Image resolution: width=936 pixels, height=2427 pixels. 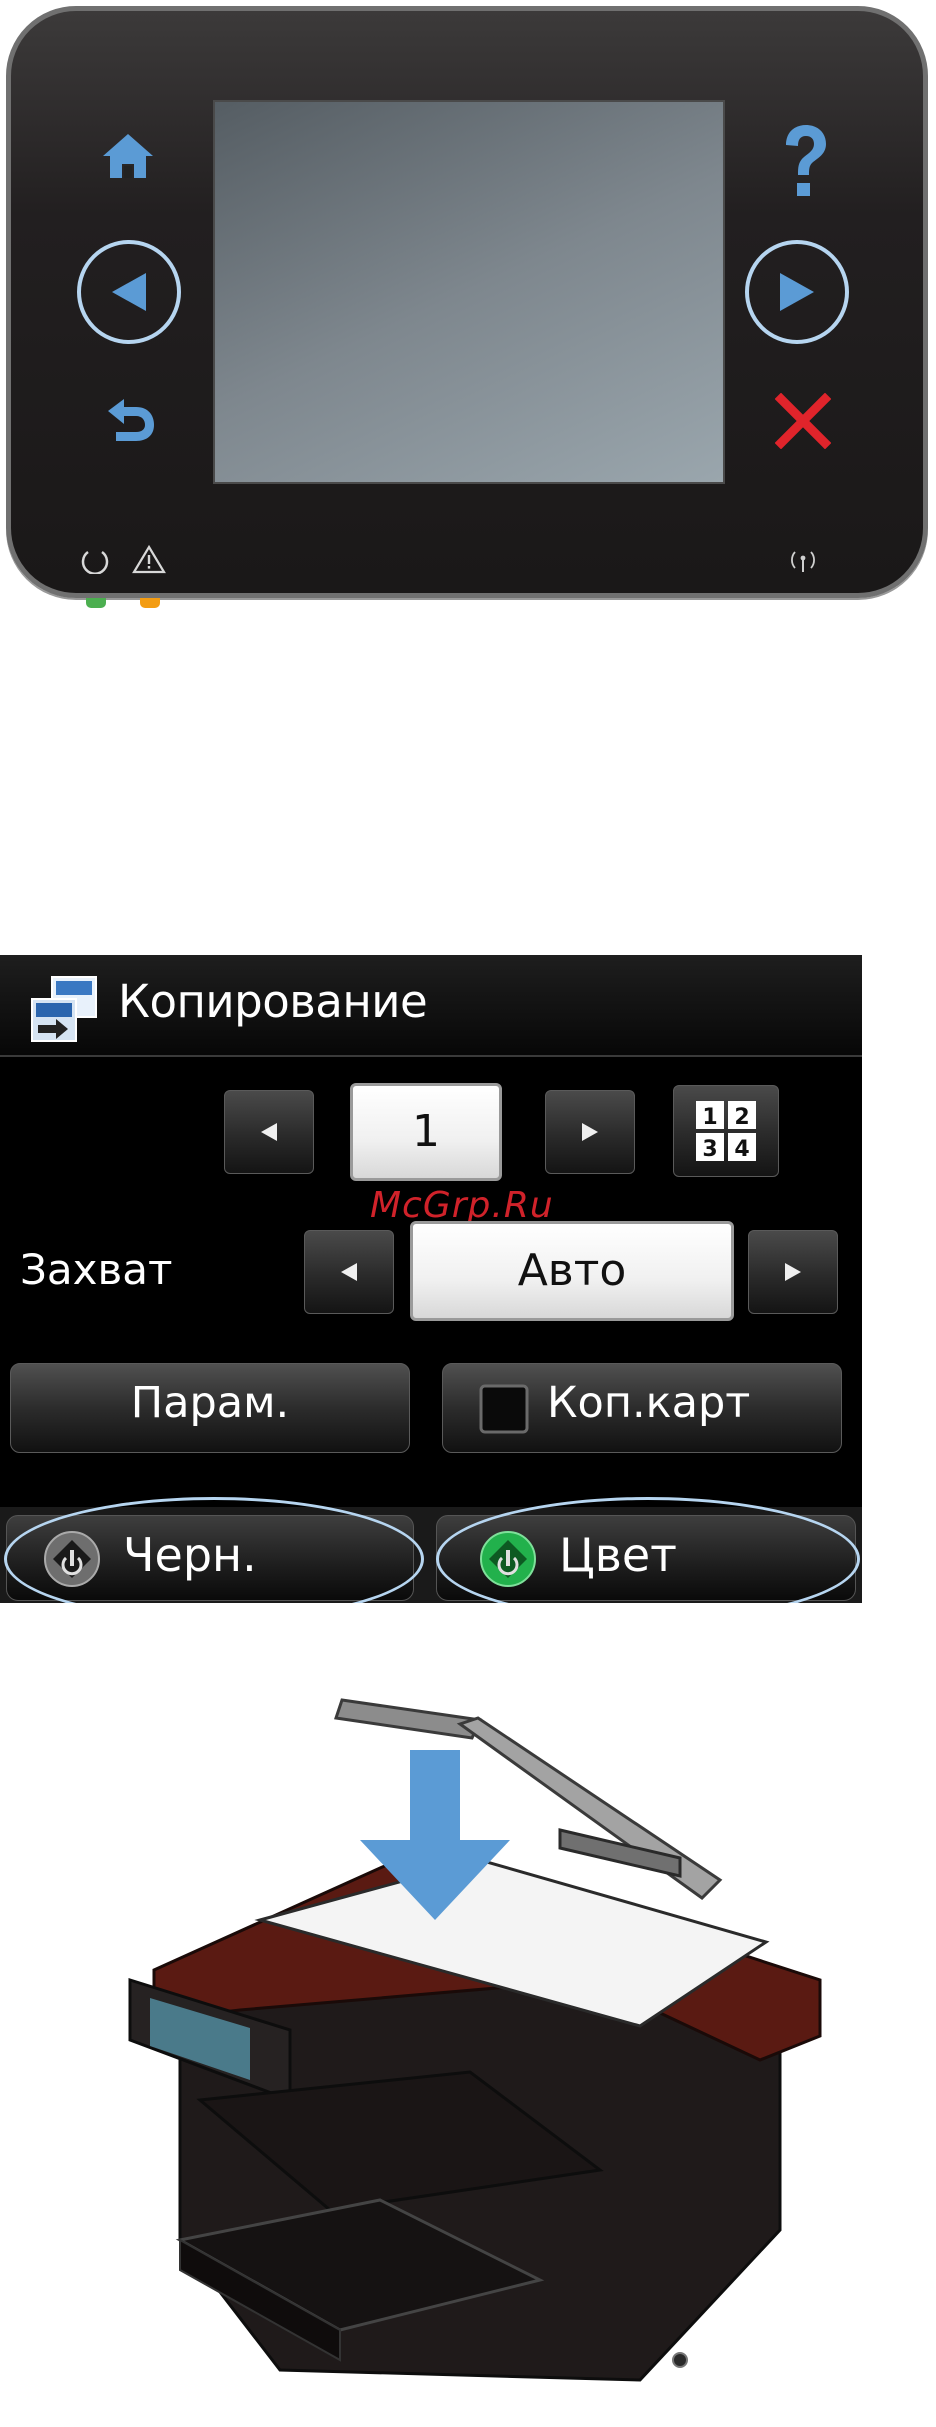 What do you see at coordinates (72, 1559) in the screenshot?
I see `start-black-icon` at bounding box center [72, 1559].